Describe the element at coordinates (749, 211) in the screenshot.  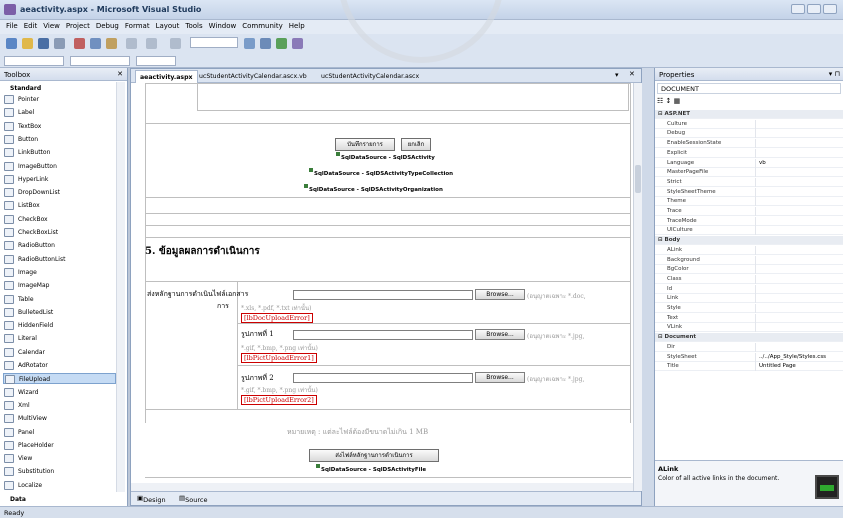
I see `property-row: Trace` at that location.